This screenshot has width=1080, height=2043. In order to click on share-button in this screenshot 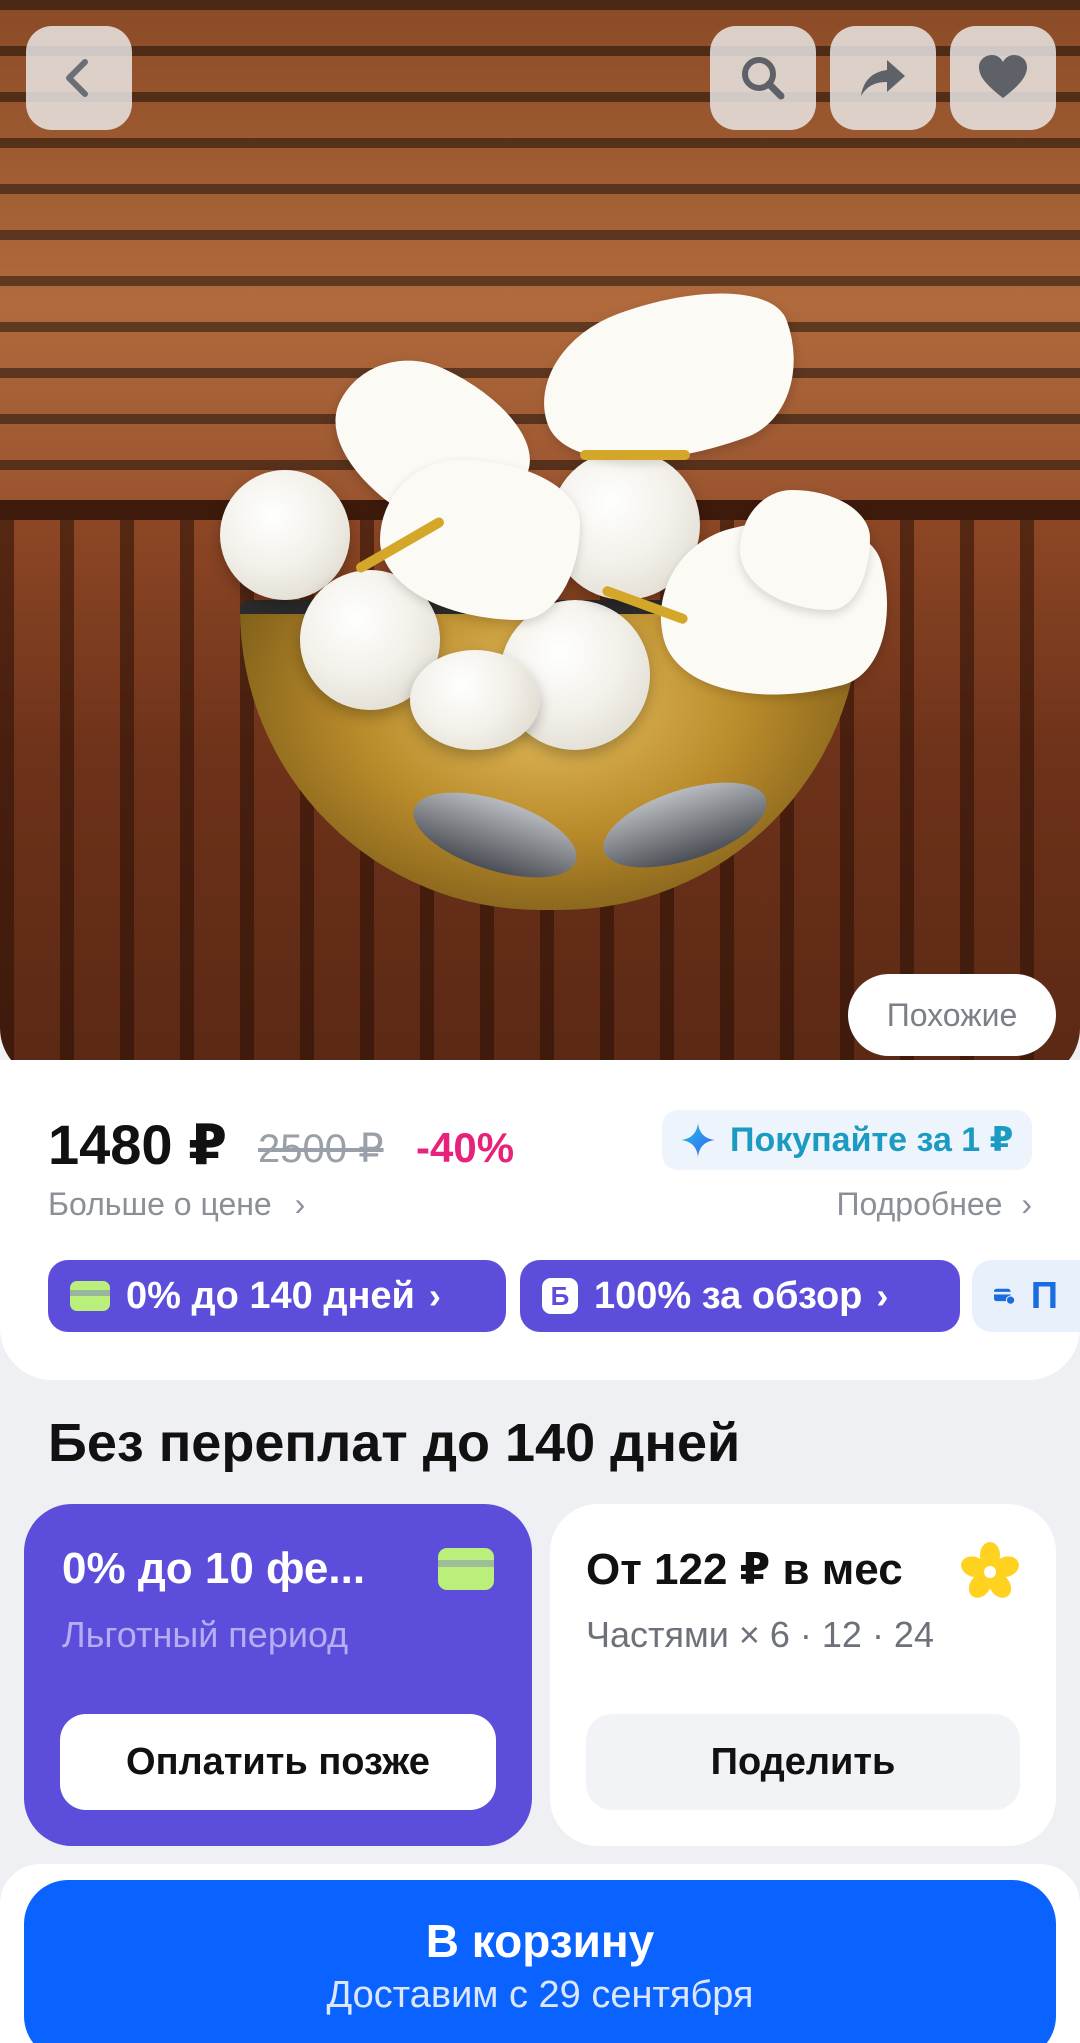, I will do `click(883, 78)`.